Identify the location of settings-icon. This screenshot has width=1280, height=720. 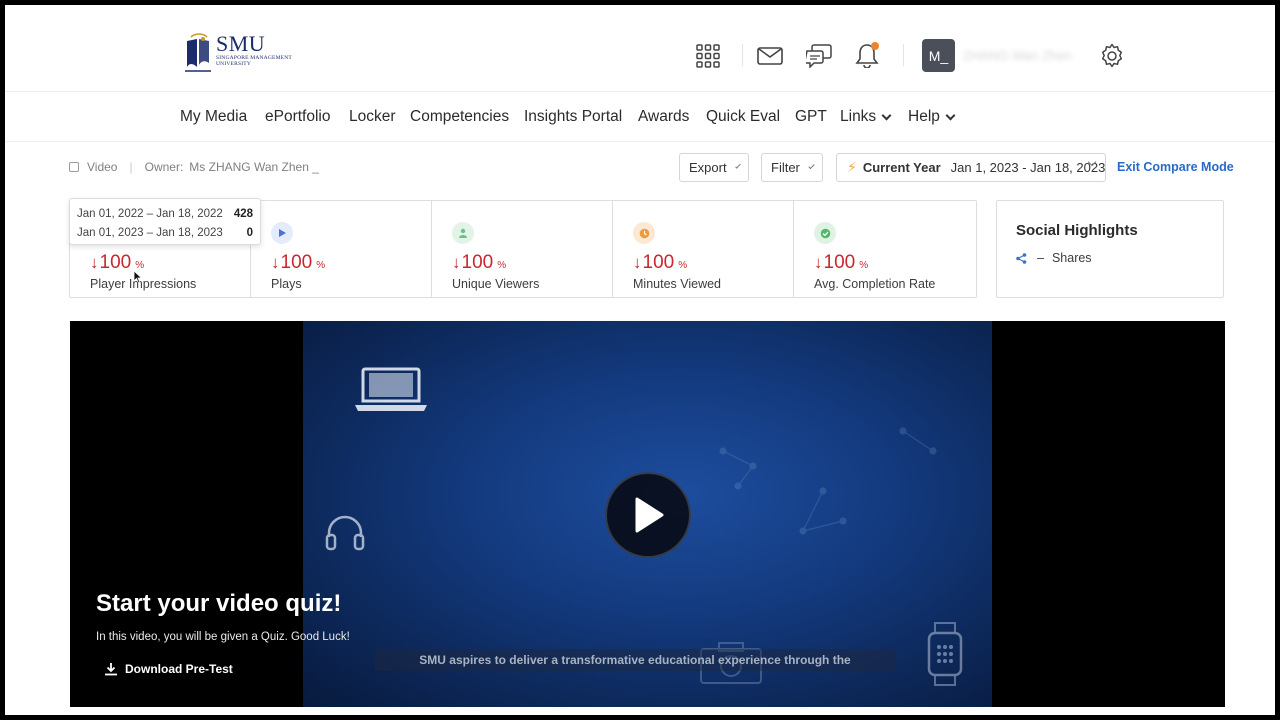
(1112, 56).